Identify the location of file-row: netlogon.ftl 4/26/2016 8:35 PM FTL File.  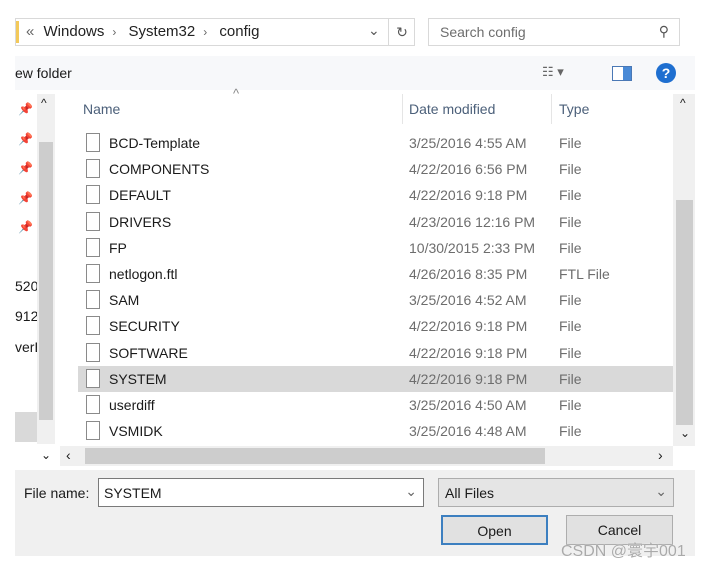
(375, 274).